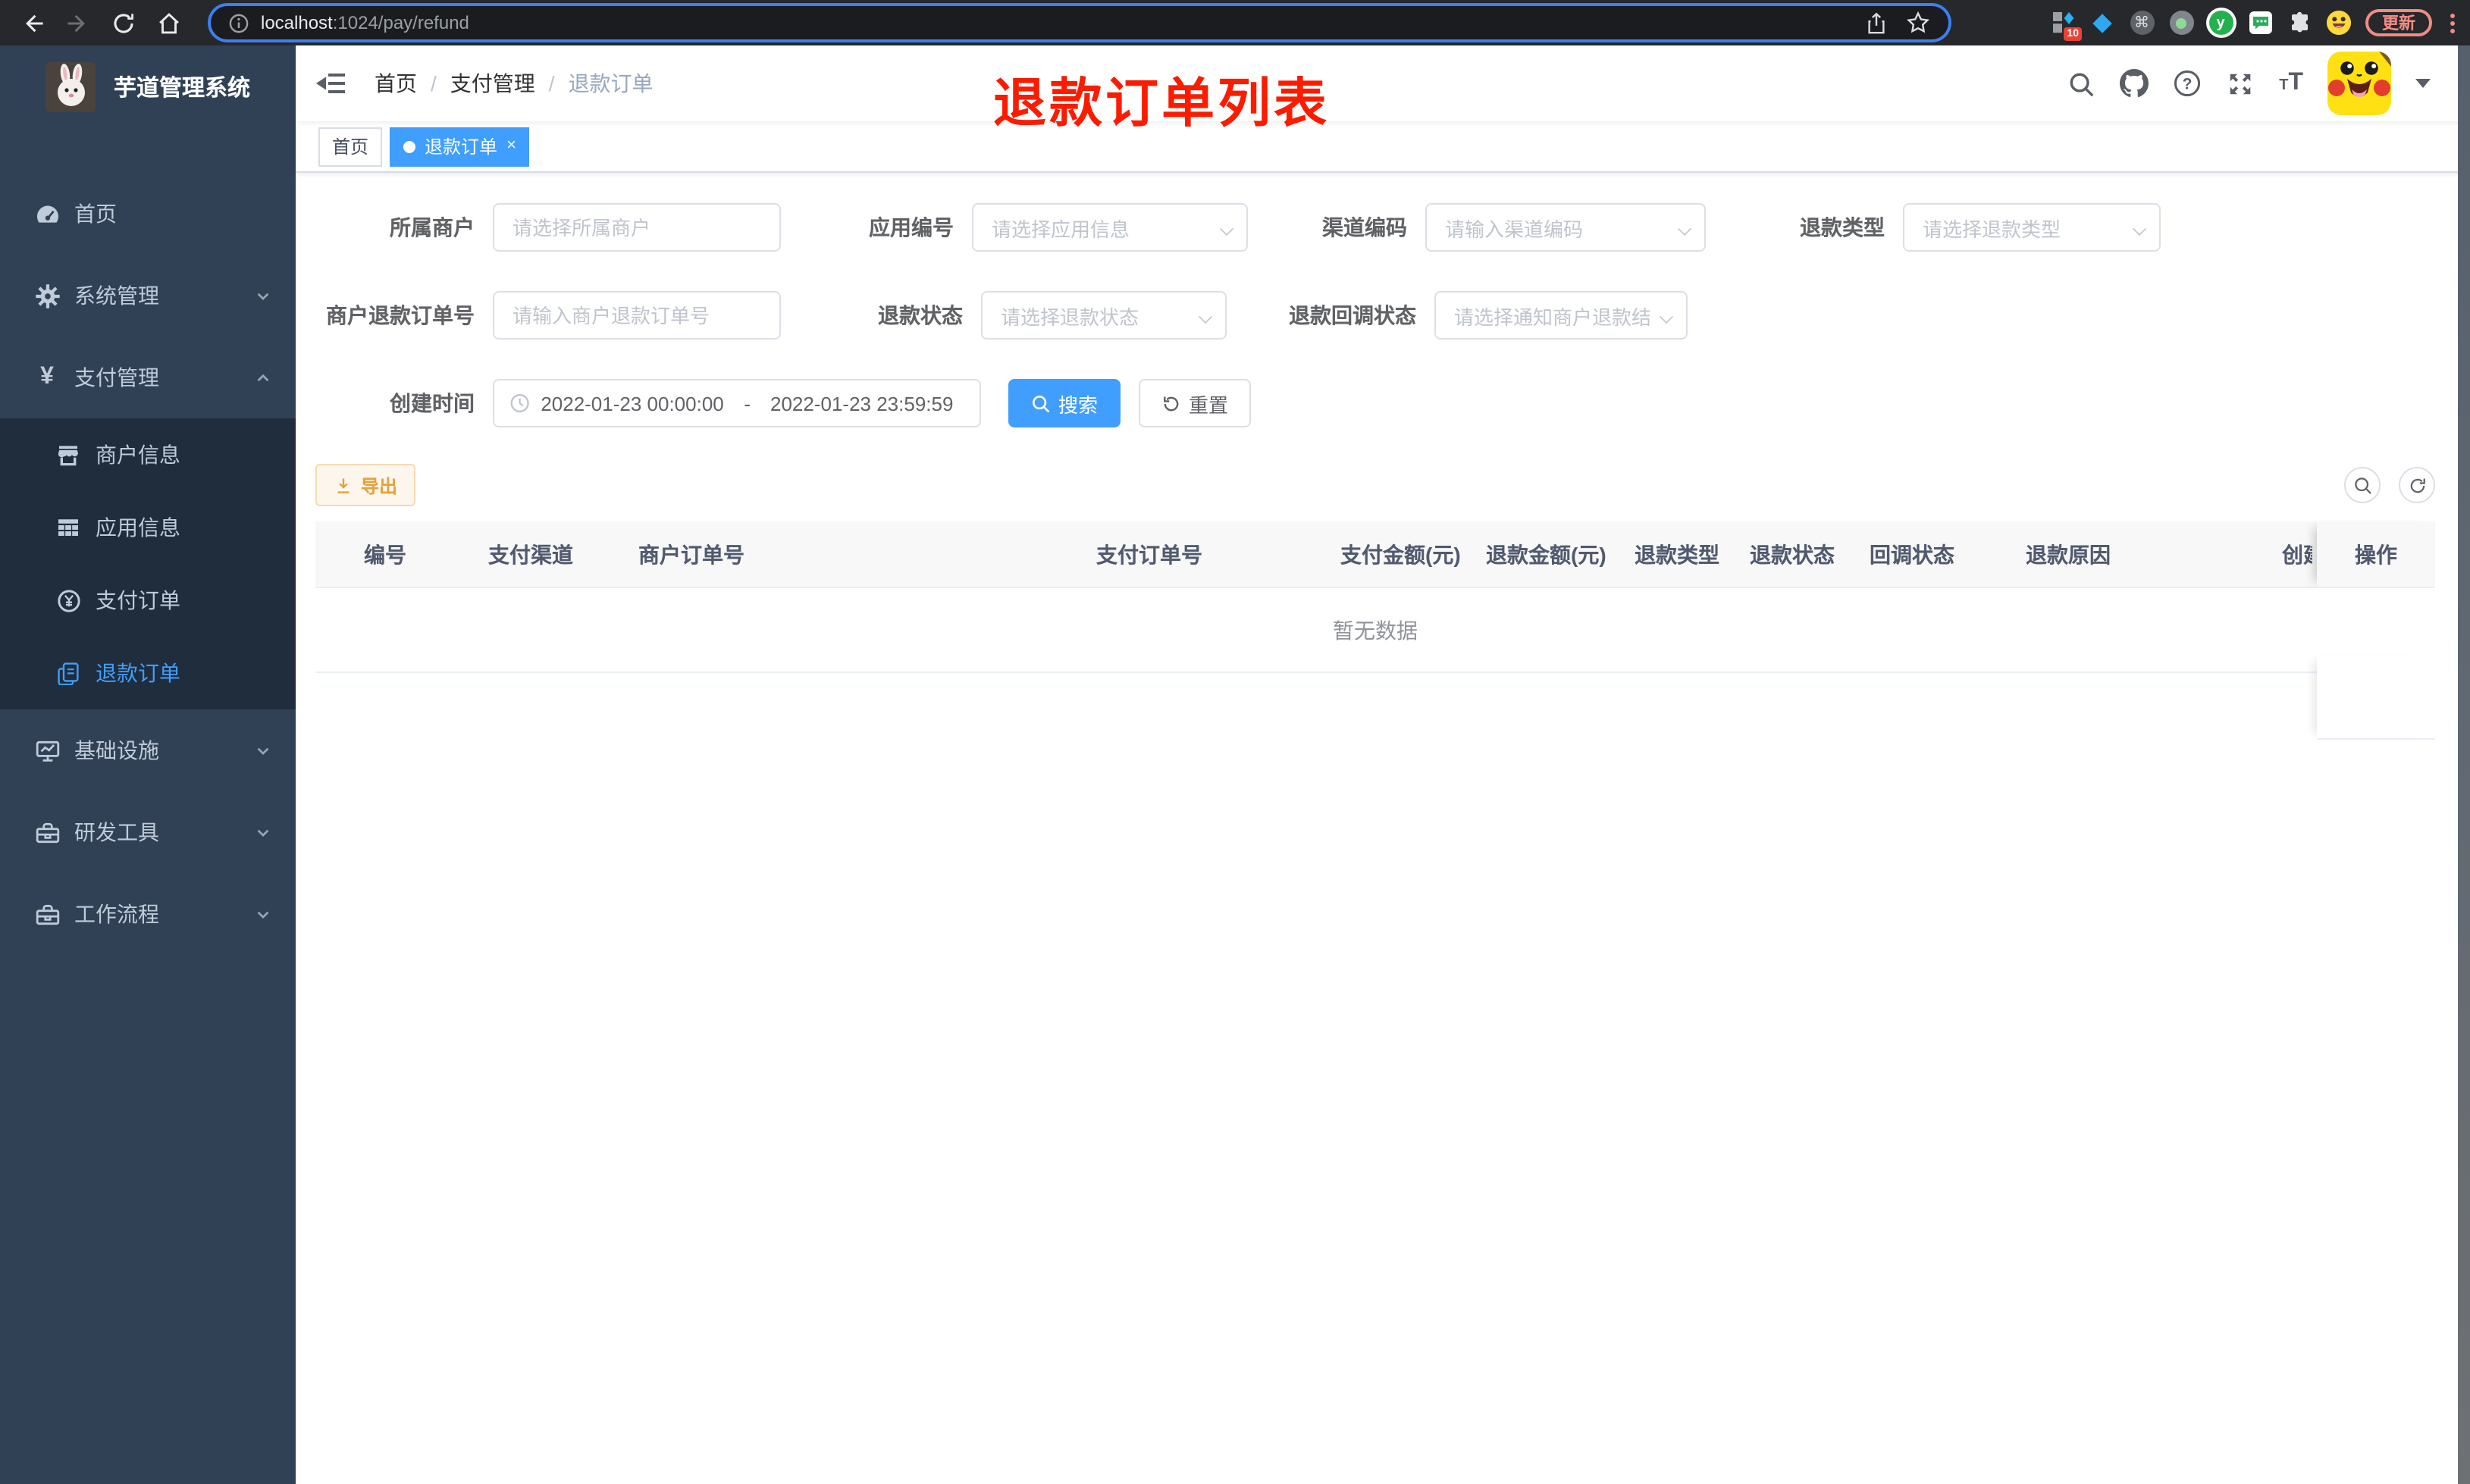  Describe the element at coordinates (138, 600) in the screenshot. I see `sidebar-item-label: 支付订单` at that location.